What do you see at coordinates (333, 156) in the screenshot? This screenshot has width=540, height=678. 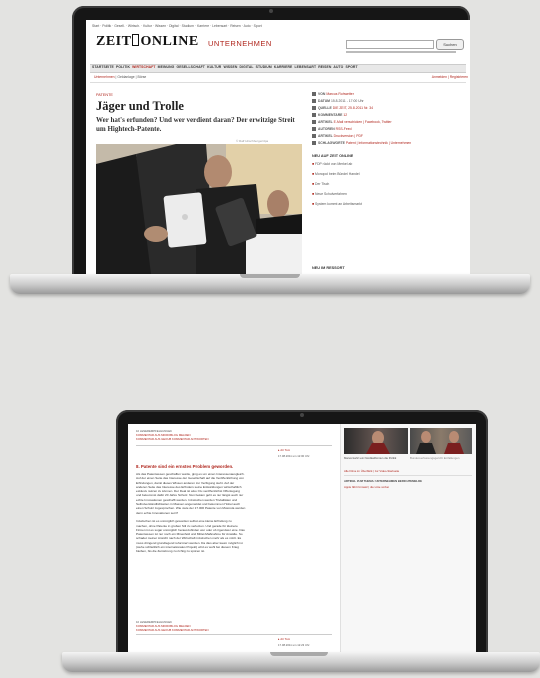 I see `news-title: NEU AUF ZEIT ONLINE` at bounding box center [333, 156].